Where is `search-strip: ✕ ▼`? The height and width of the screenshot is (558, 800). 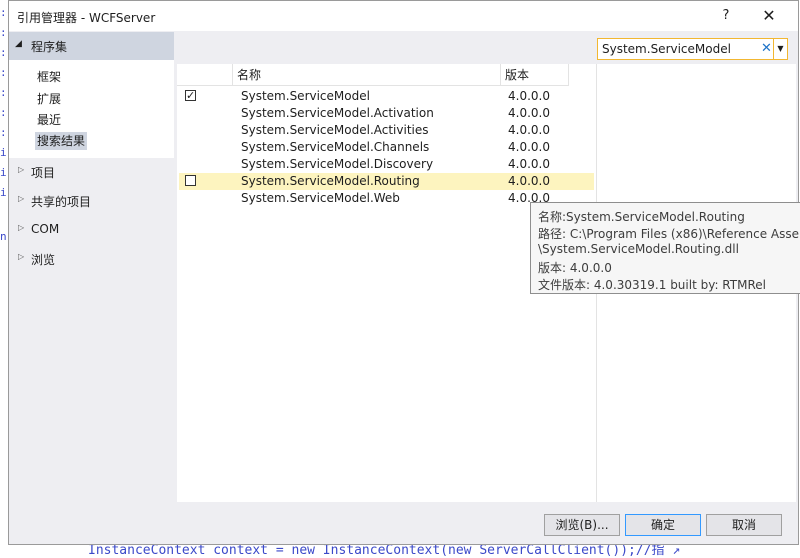
search-strip: ✕ ▼ is located at coordinates (486, 48).